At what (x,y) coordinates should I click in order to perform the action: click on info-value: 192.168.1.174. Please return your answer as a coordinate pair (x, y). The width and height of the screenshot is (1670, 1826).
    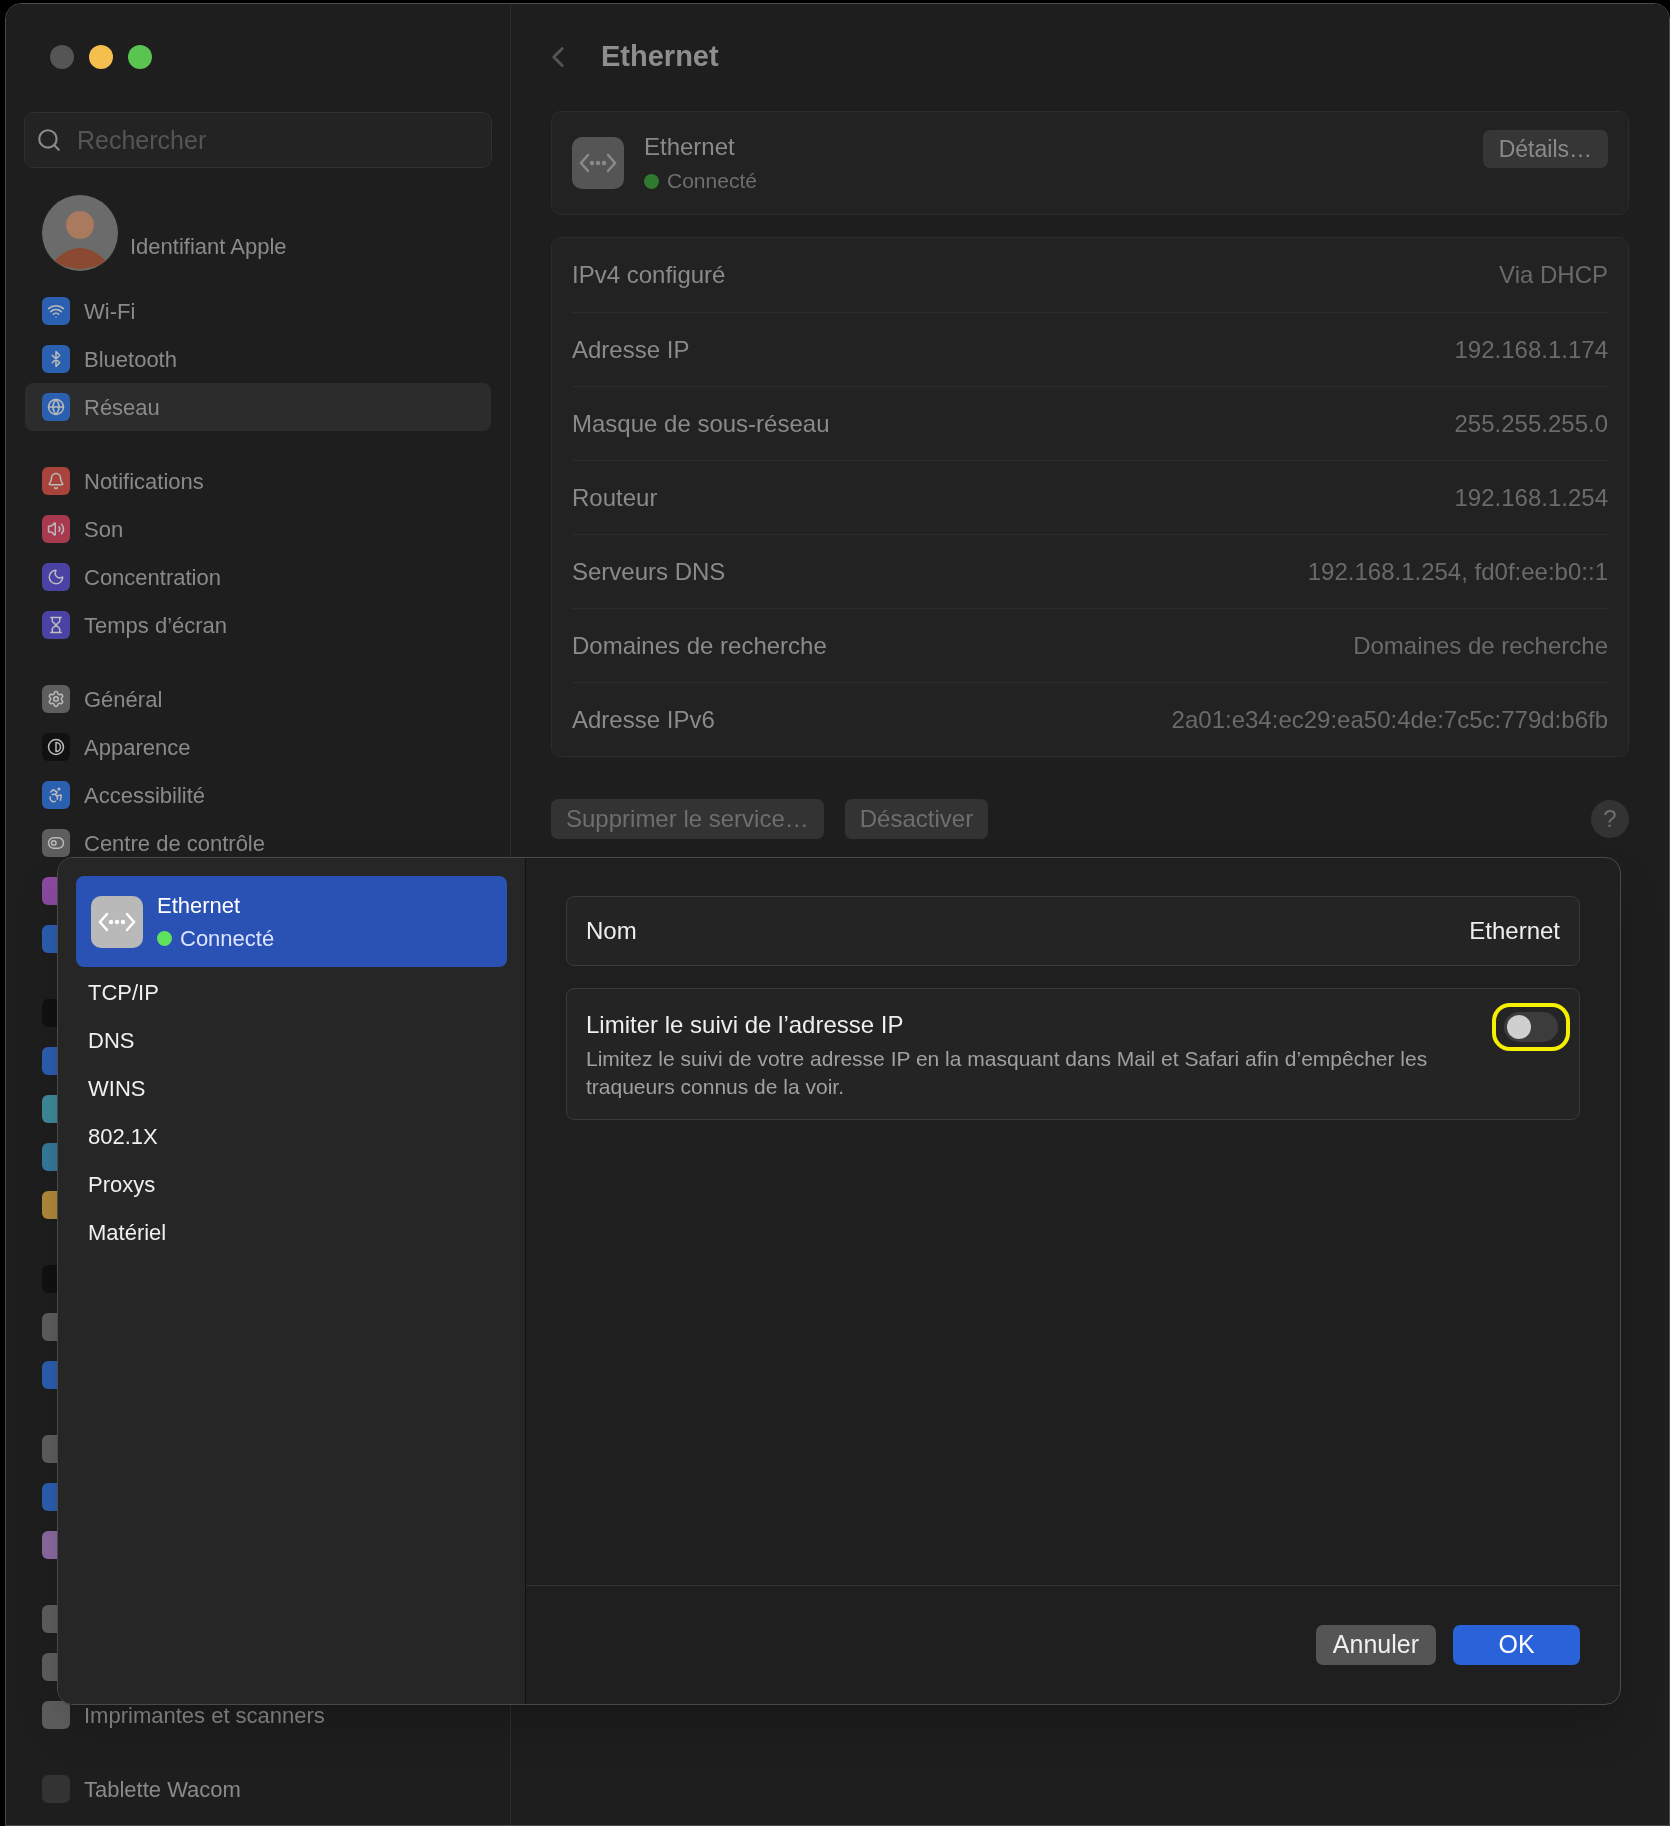
    Looking at the image, I should click on (1531, 349).